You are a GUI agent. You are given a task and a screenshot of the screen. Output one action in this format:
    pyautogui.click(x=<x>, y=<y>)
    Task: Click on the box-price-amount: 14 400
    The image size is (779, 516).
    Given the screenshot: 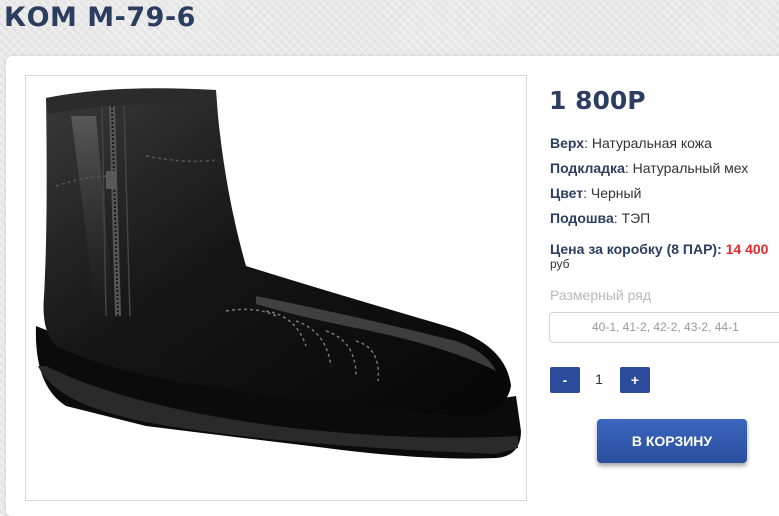 What is the action you would take?
    pyautogui.click(x=747, y=249)
    